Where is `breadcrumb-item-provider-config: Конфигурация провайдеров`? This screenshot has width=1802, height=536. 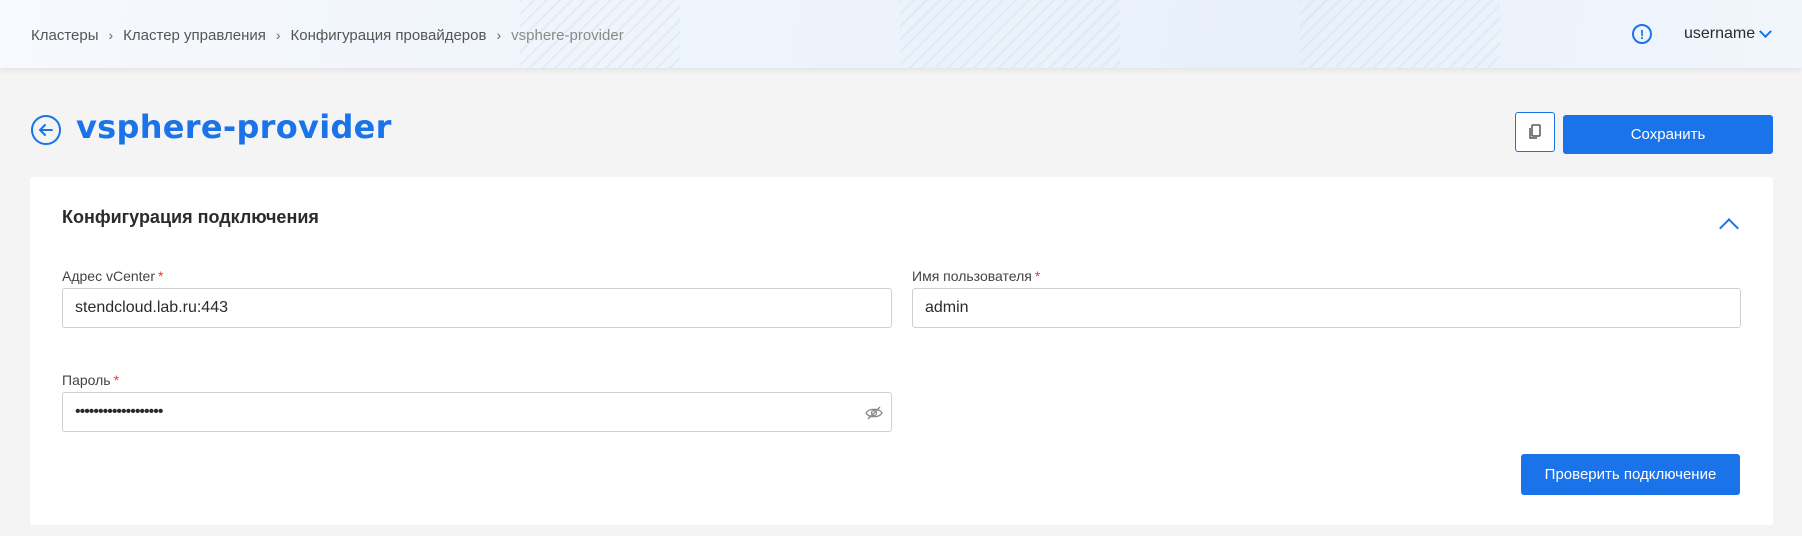
breadcrumb-item-provider-config: Конфигурация провайдеров is located at coordinates (389, 35).